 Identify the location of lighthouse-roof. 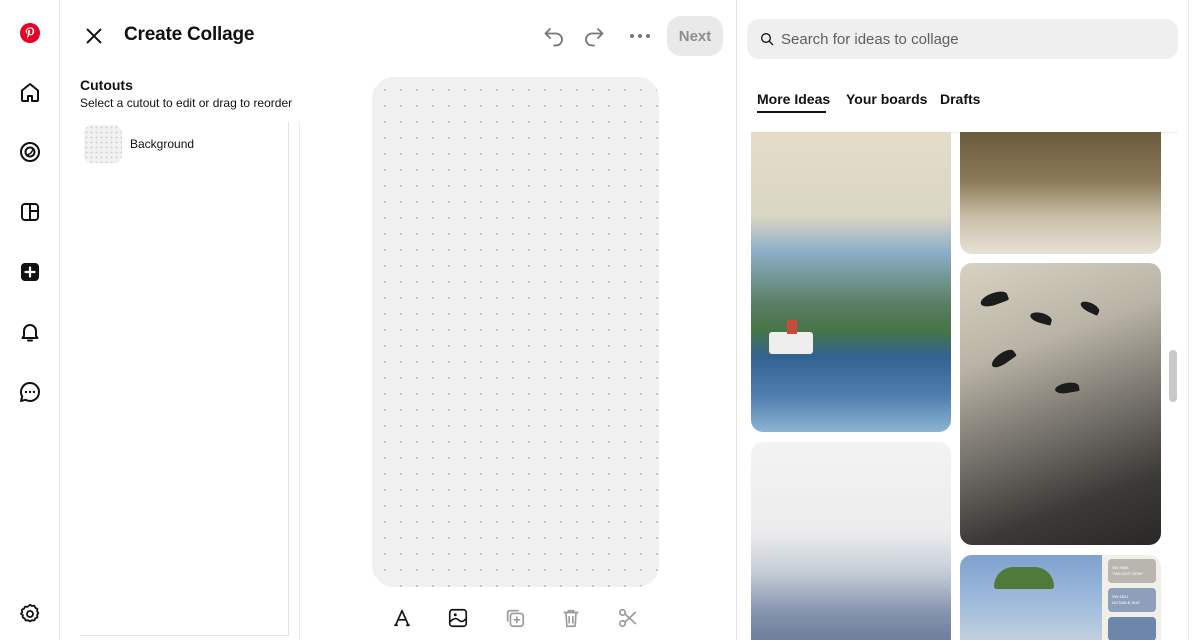
(792, 327).